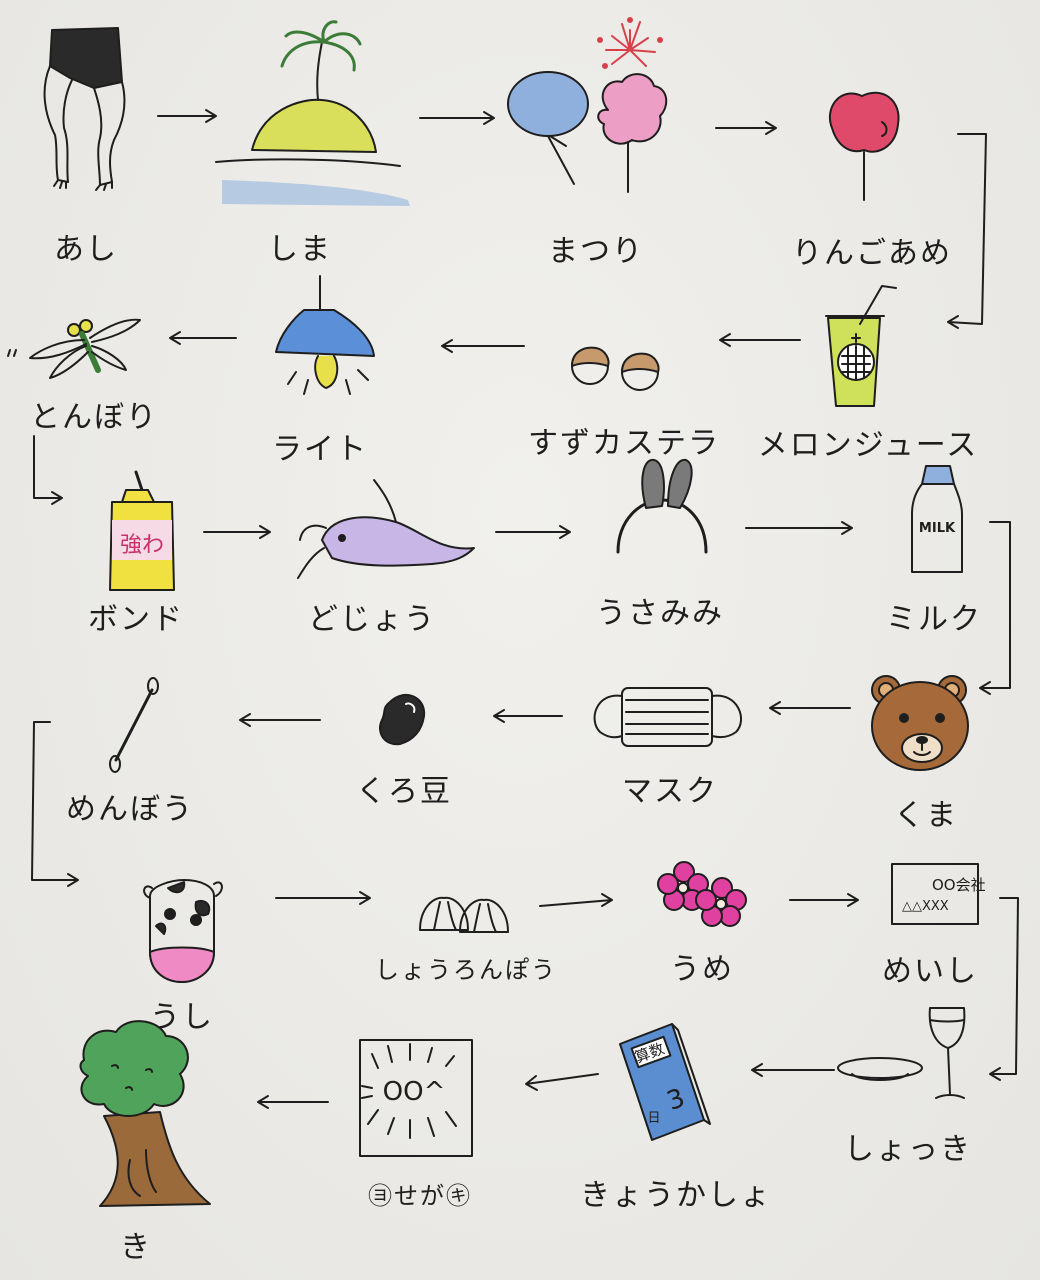  What do you see at coordinates (670, 791) in the screenshot?
I see `label-masuku: マスク` at bounding box center [670, 791].